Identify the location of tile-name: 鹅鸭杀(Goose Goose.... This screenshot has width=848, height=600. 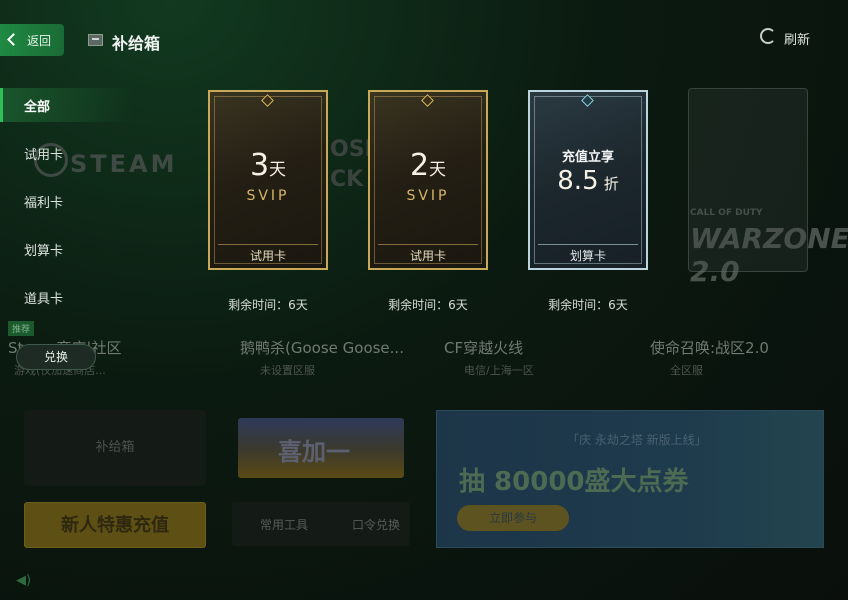
(322, 348).